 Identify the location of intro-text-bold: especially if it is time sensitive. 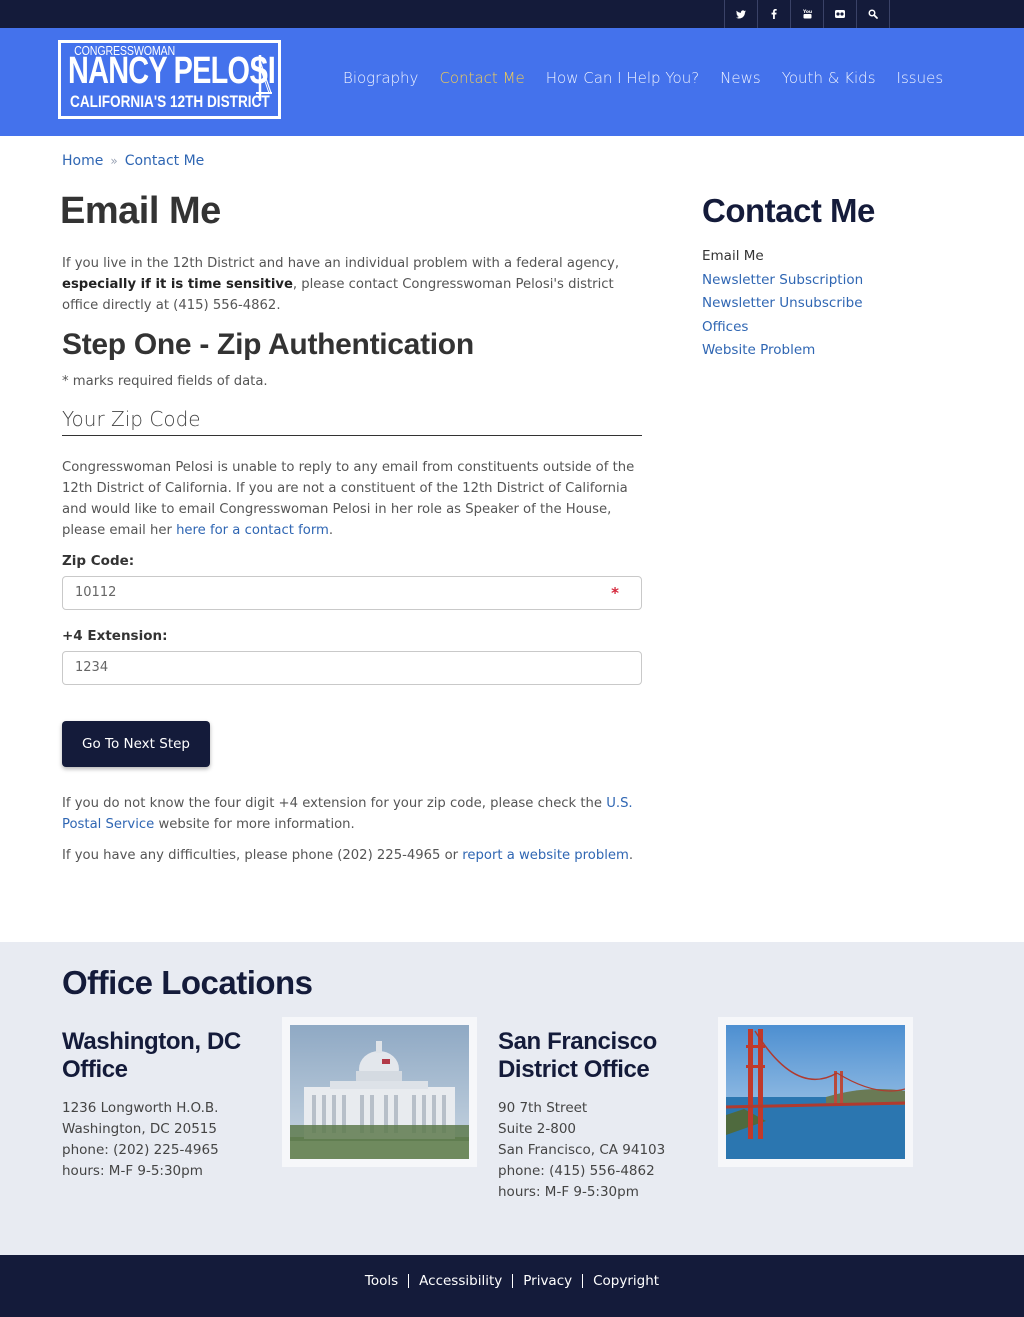
(177, 284).